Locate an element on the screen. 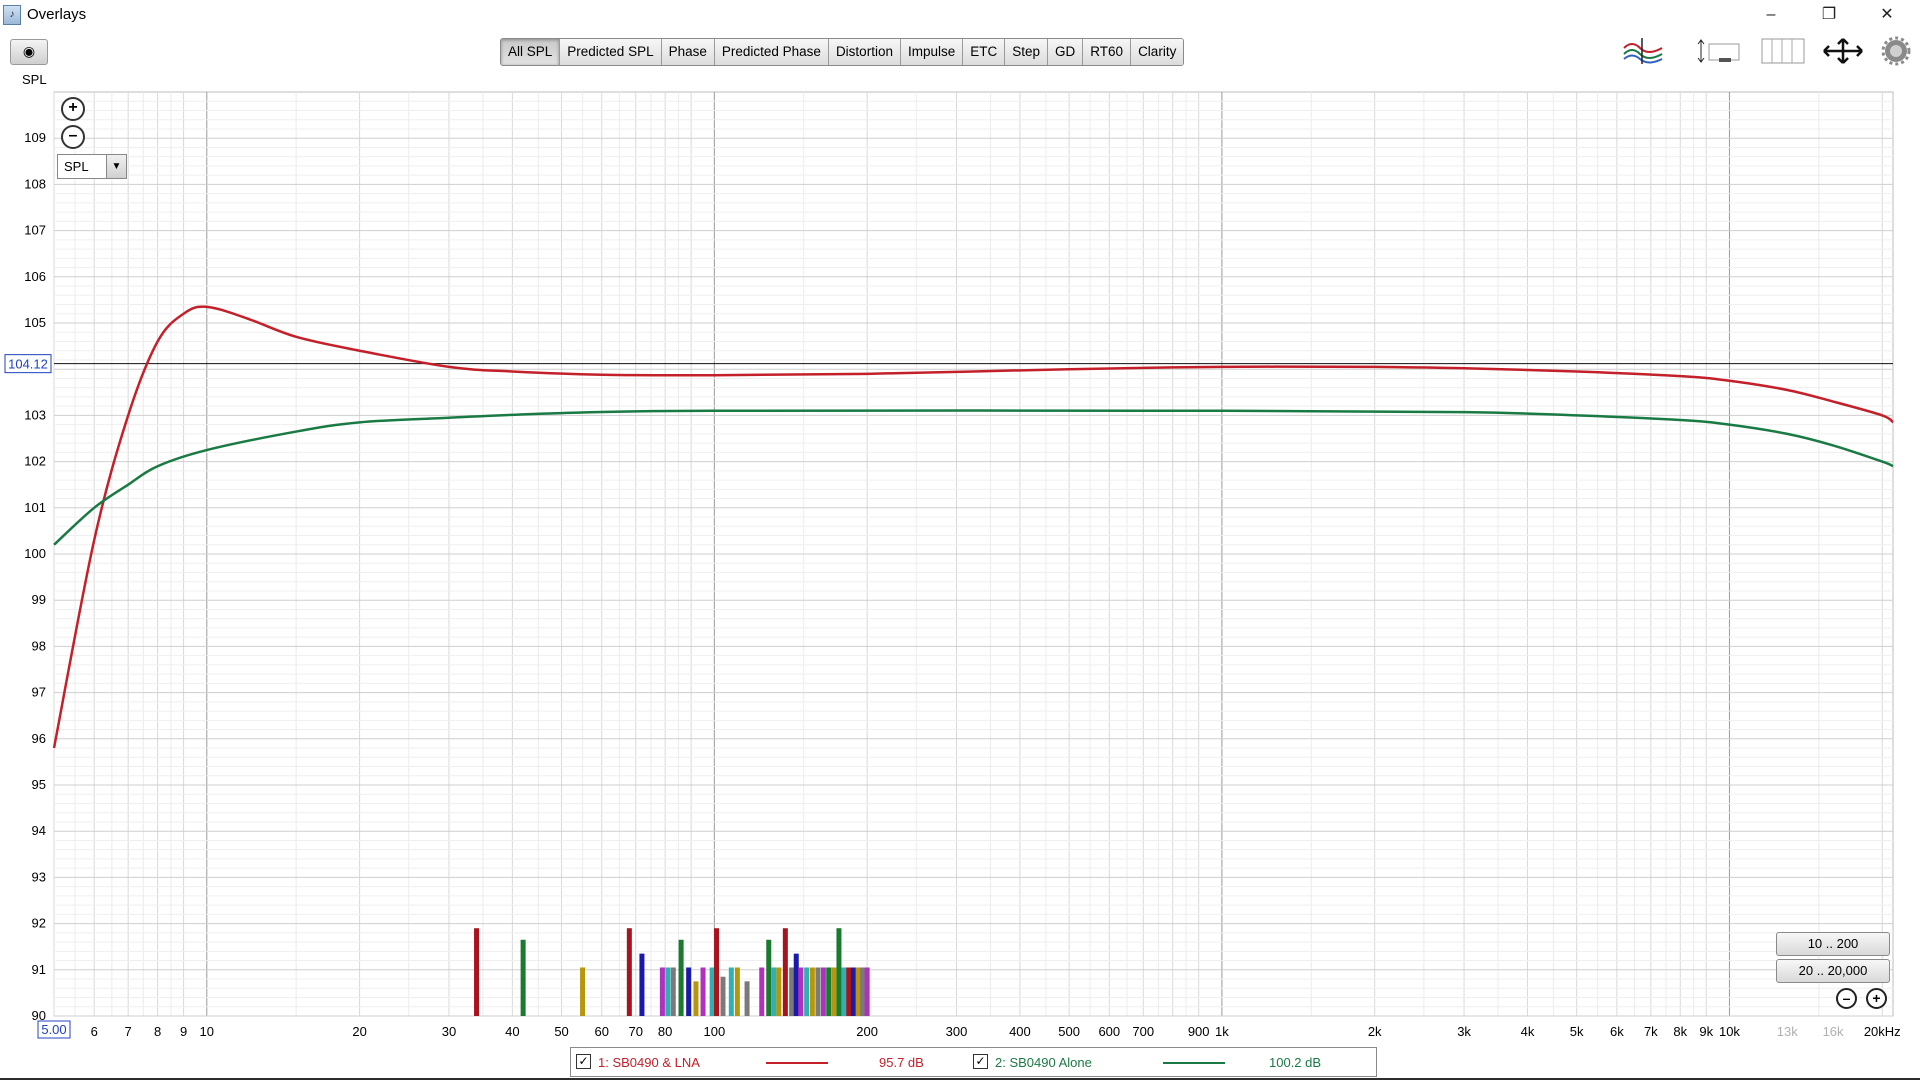 This screenshot has height=1080, width=1920. zoom-in-x-icon: + is located at coordinates (1876, 998).